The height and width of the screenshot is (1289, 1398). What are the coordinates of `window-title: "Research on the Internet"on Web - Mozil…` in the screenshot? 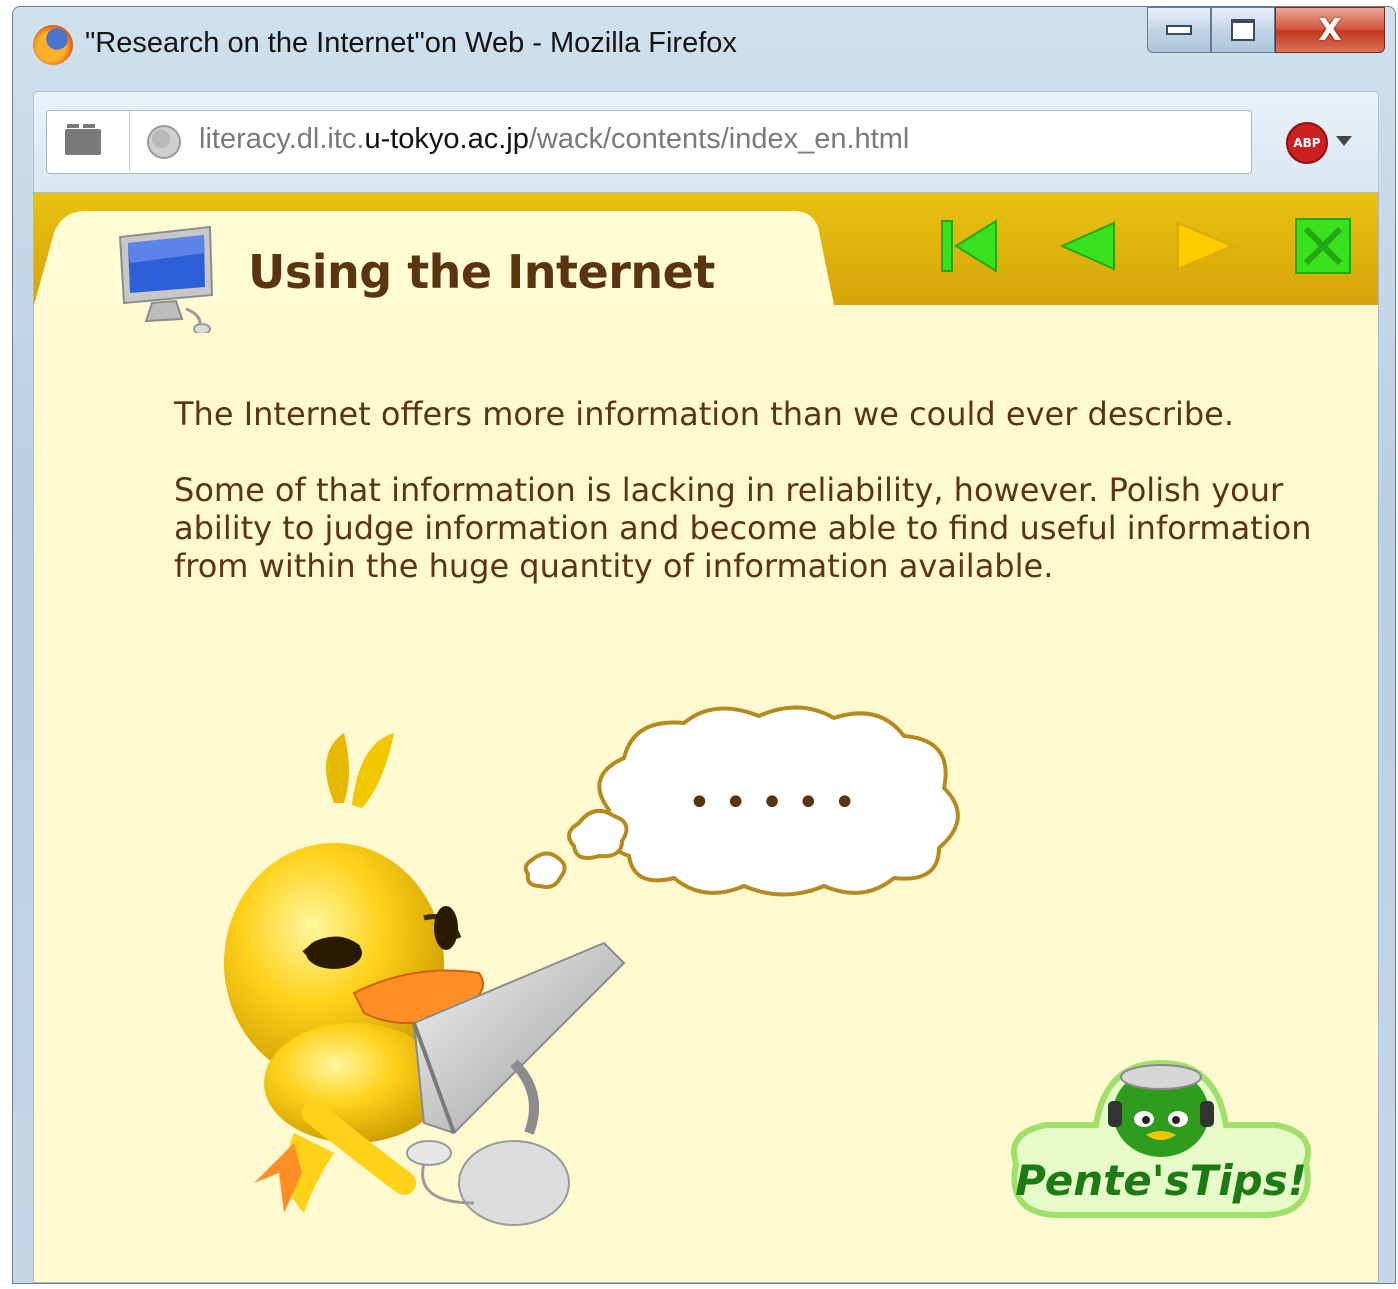 It's located at (411, 43).